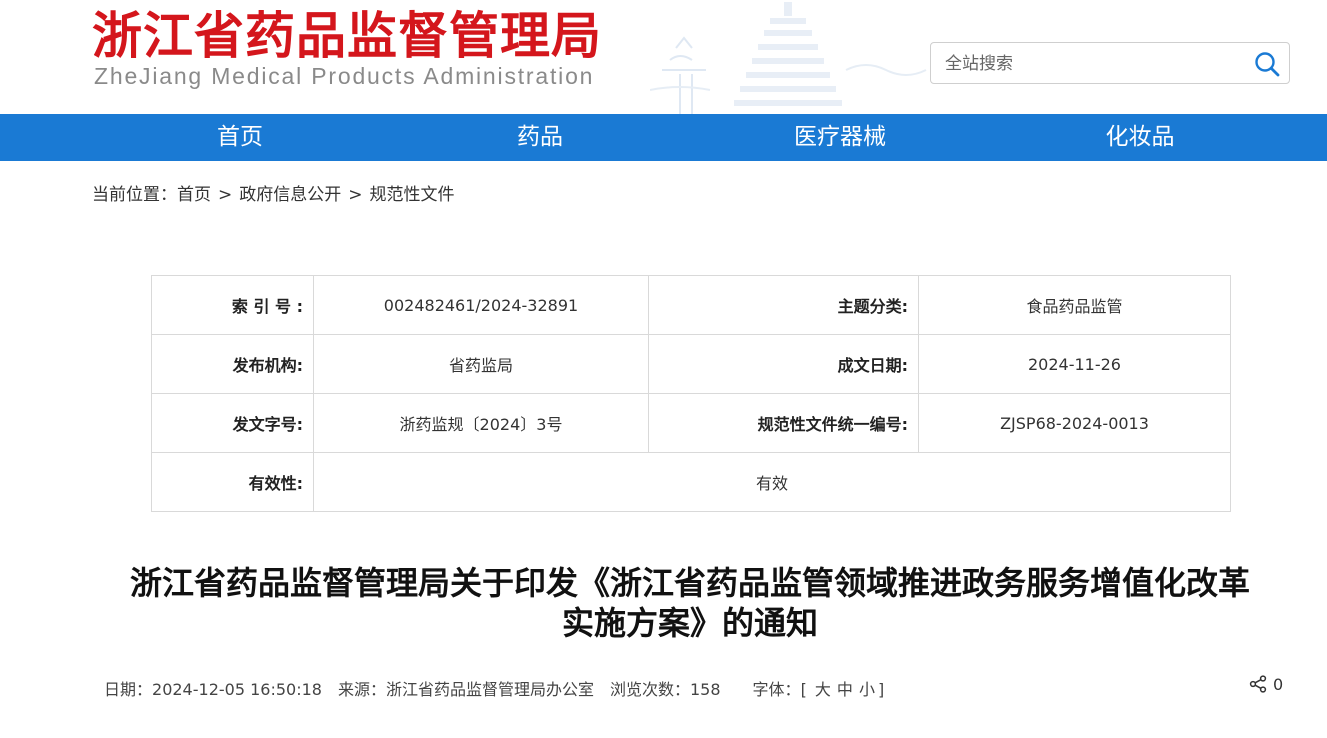 The image size is (1327, 738). Describe the element at coordinates (540, 137) in the screenshot. I see `nav-item-drugs: 药品` at that location.